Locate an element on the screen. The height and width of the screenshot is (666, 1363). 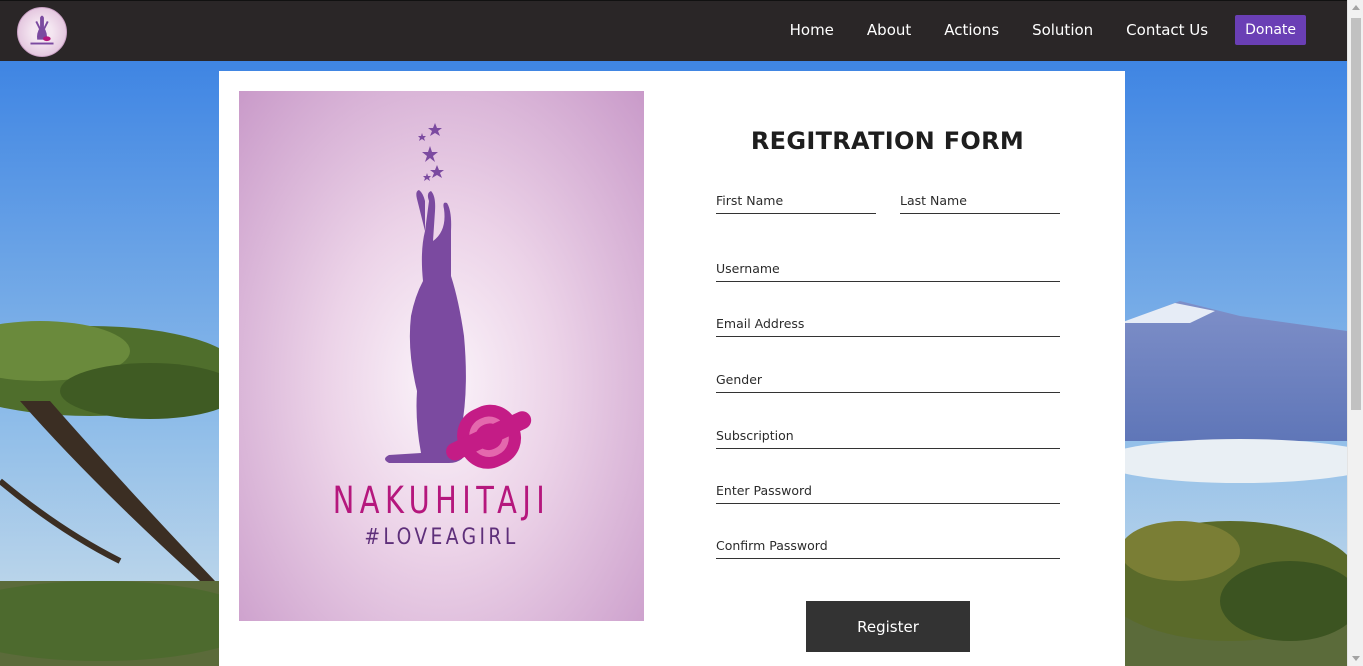
password-field is located at coordinates (888, 492).